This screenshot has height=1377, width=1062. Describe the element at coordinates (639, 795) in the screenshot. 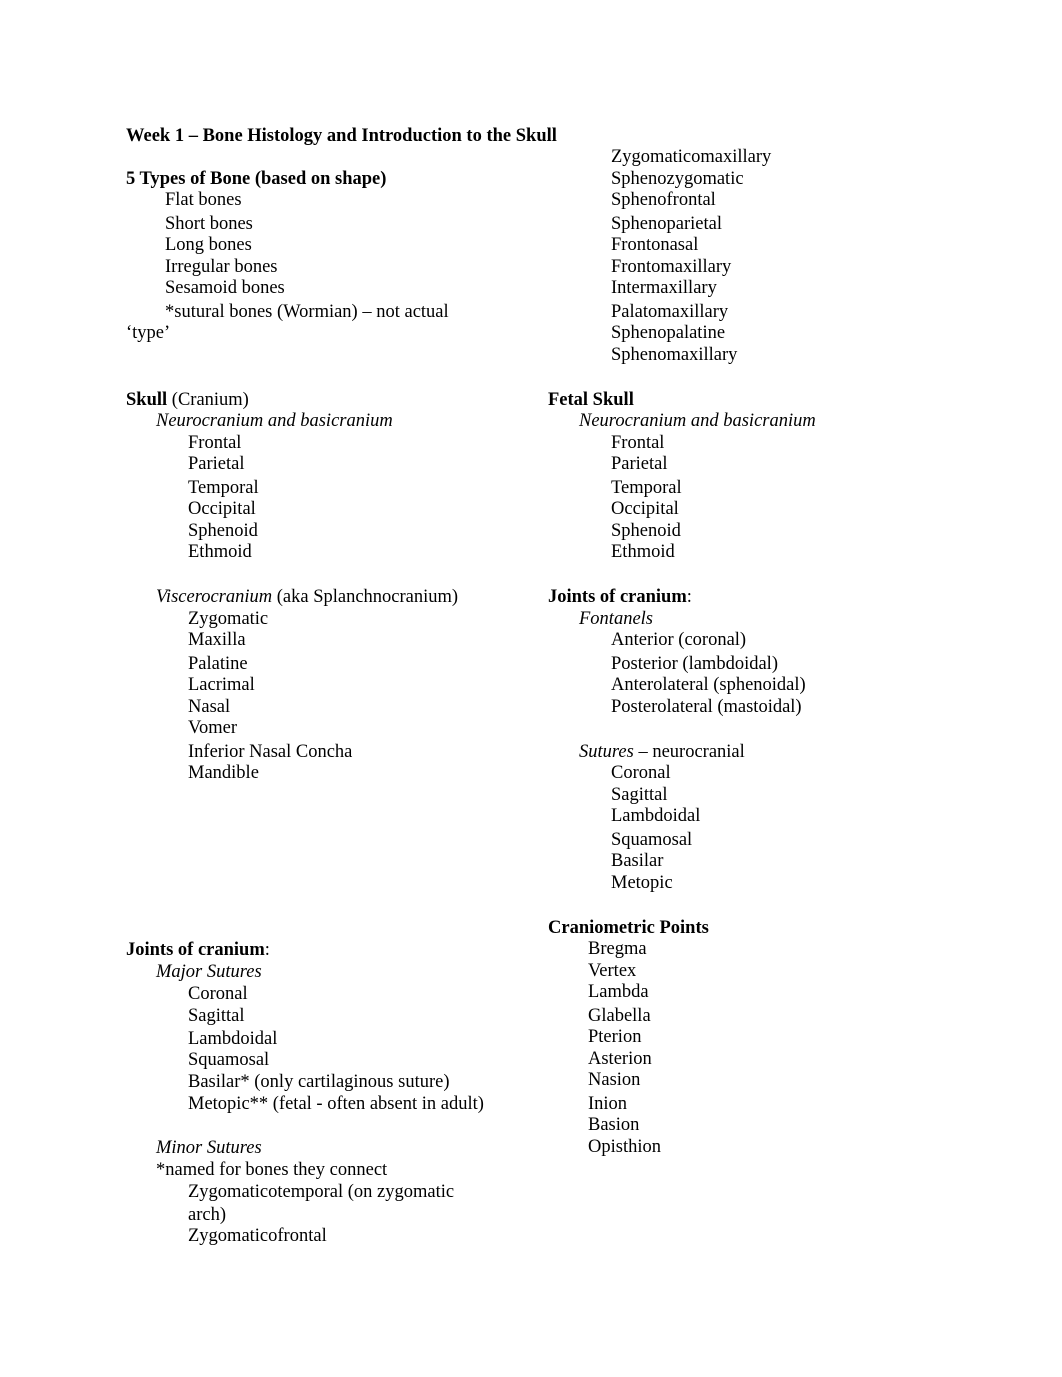

I see `neurocranial-suture-item: Sagittal` at that location.